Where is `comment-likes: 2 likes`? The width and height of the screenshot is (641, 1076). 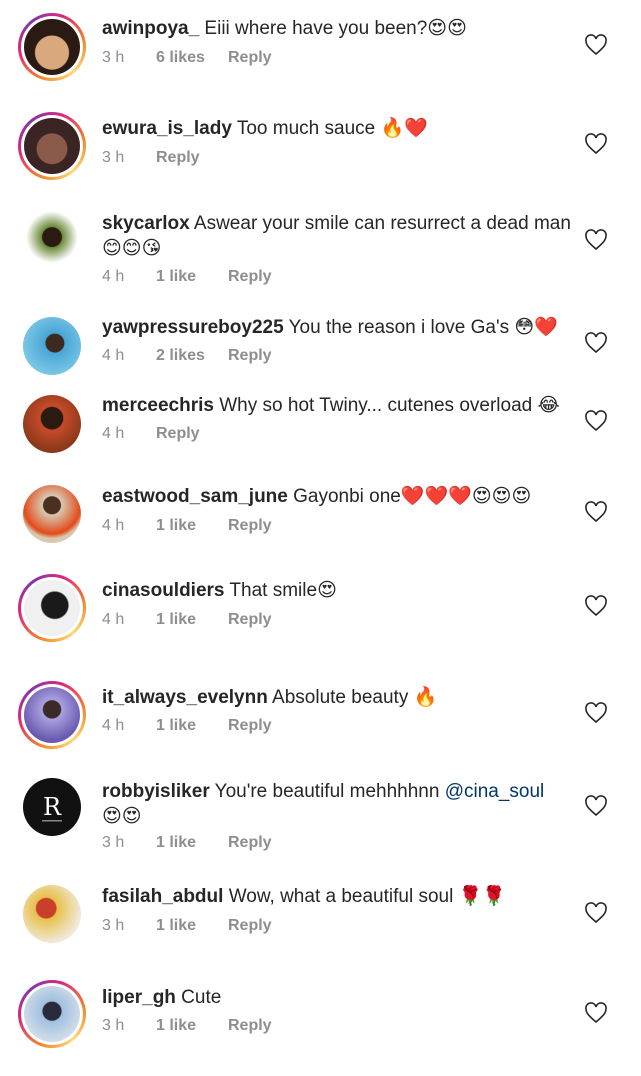 comment-likes: 2 likes is located at coordinates (192, 356).